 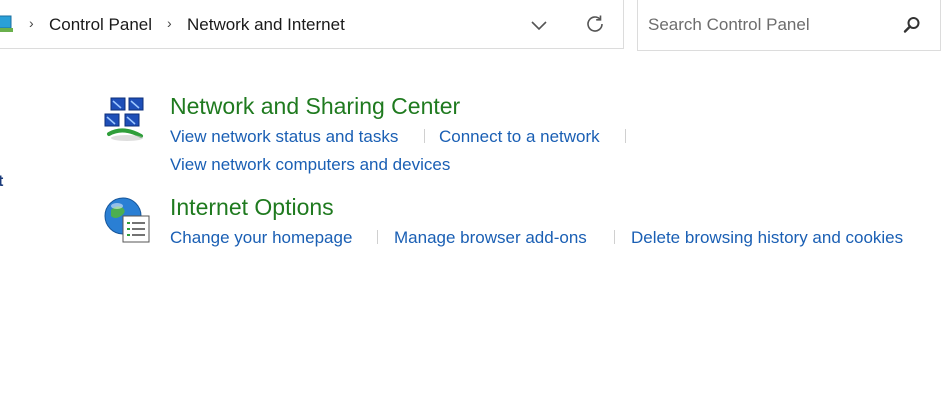 I want to click on chevron-down-icon, so click(x=539, y=25).